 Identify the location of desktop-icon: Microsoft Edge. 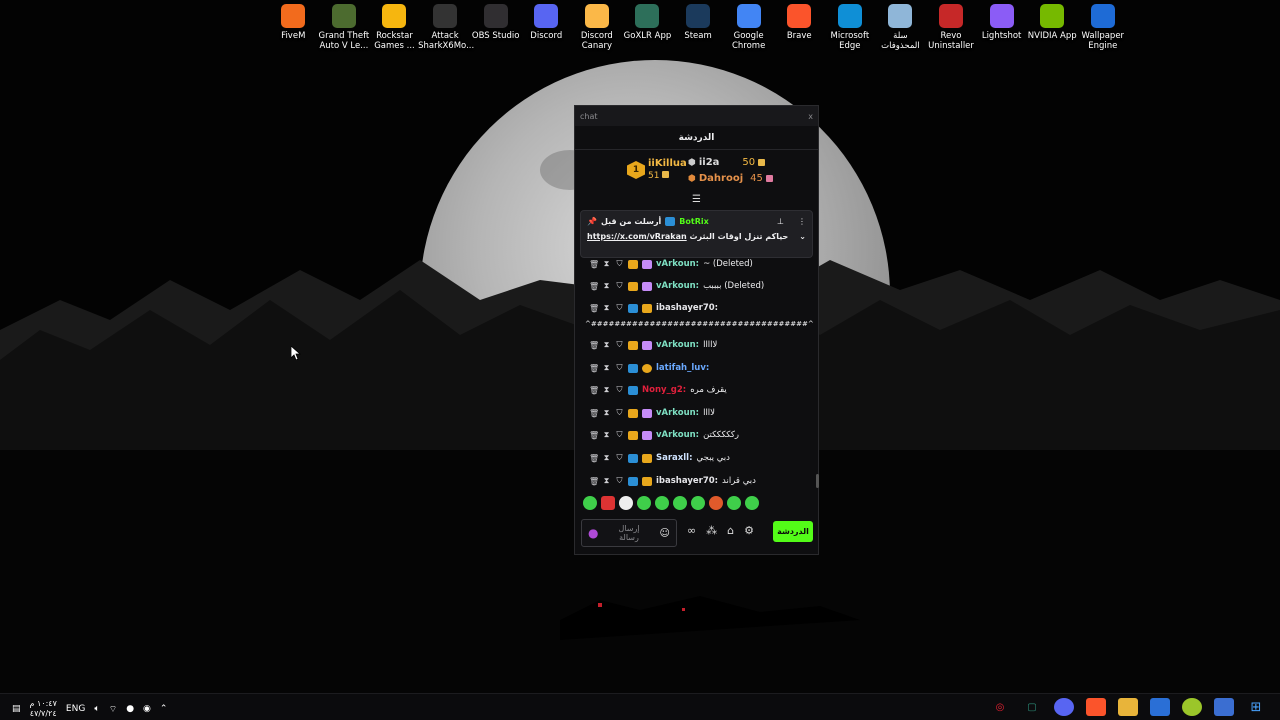
(850, 27).